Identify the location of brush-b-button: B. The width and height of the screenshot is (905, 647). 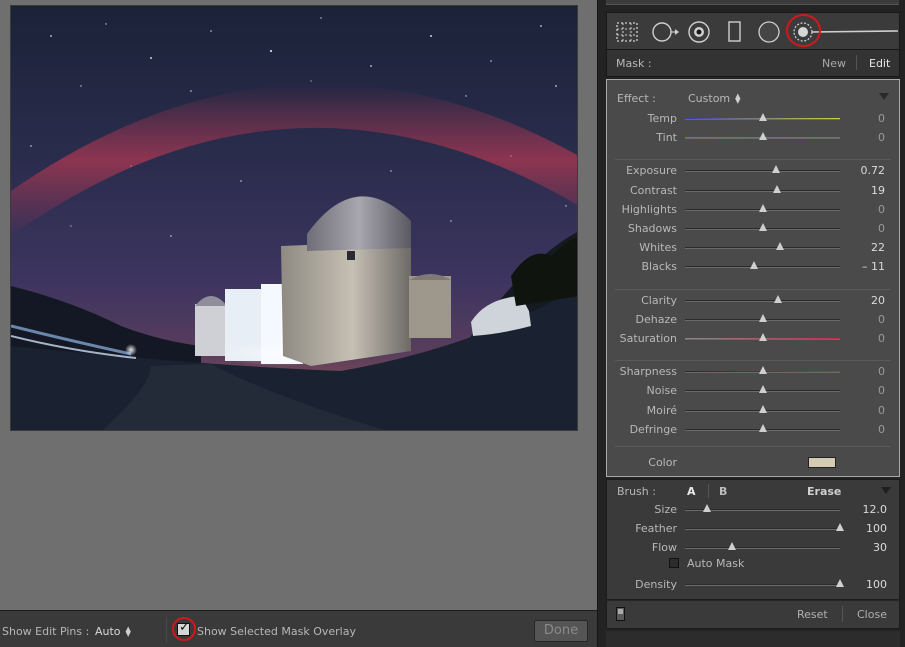
(723, 491).